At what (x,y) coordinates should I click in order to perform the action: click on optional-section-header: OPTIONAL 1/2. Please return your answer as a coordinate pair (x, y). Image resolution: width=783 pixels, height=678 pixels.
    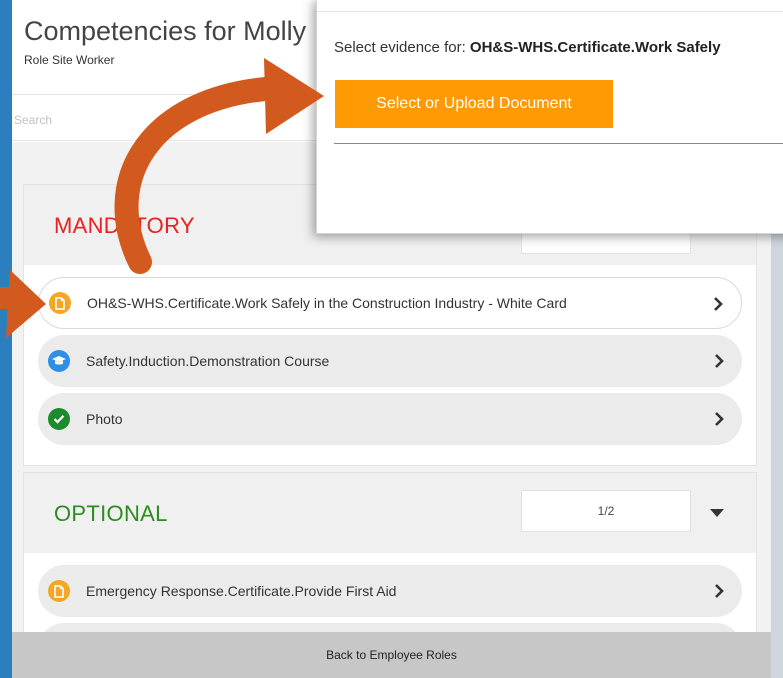
    Looking at the image, I should click on (390, 513).